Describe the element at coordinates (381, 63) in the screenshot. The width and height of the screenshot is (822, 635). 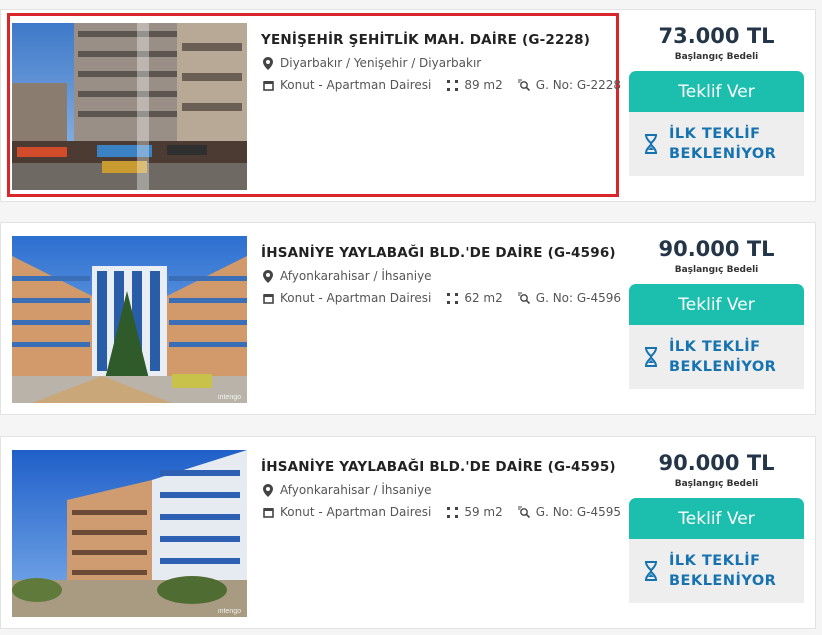
I see `location-text: Diyarbakır / Yenişehir / Diyarbakır` at that location.